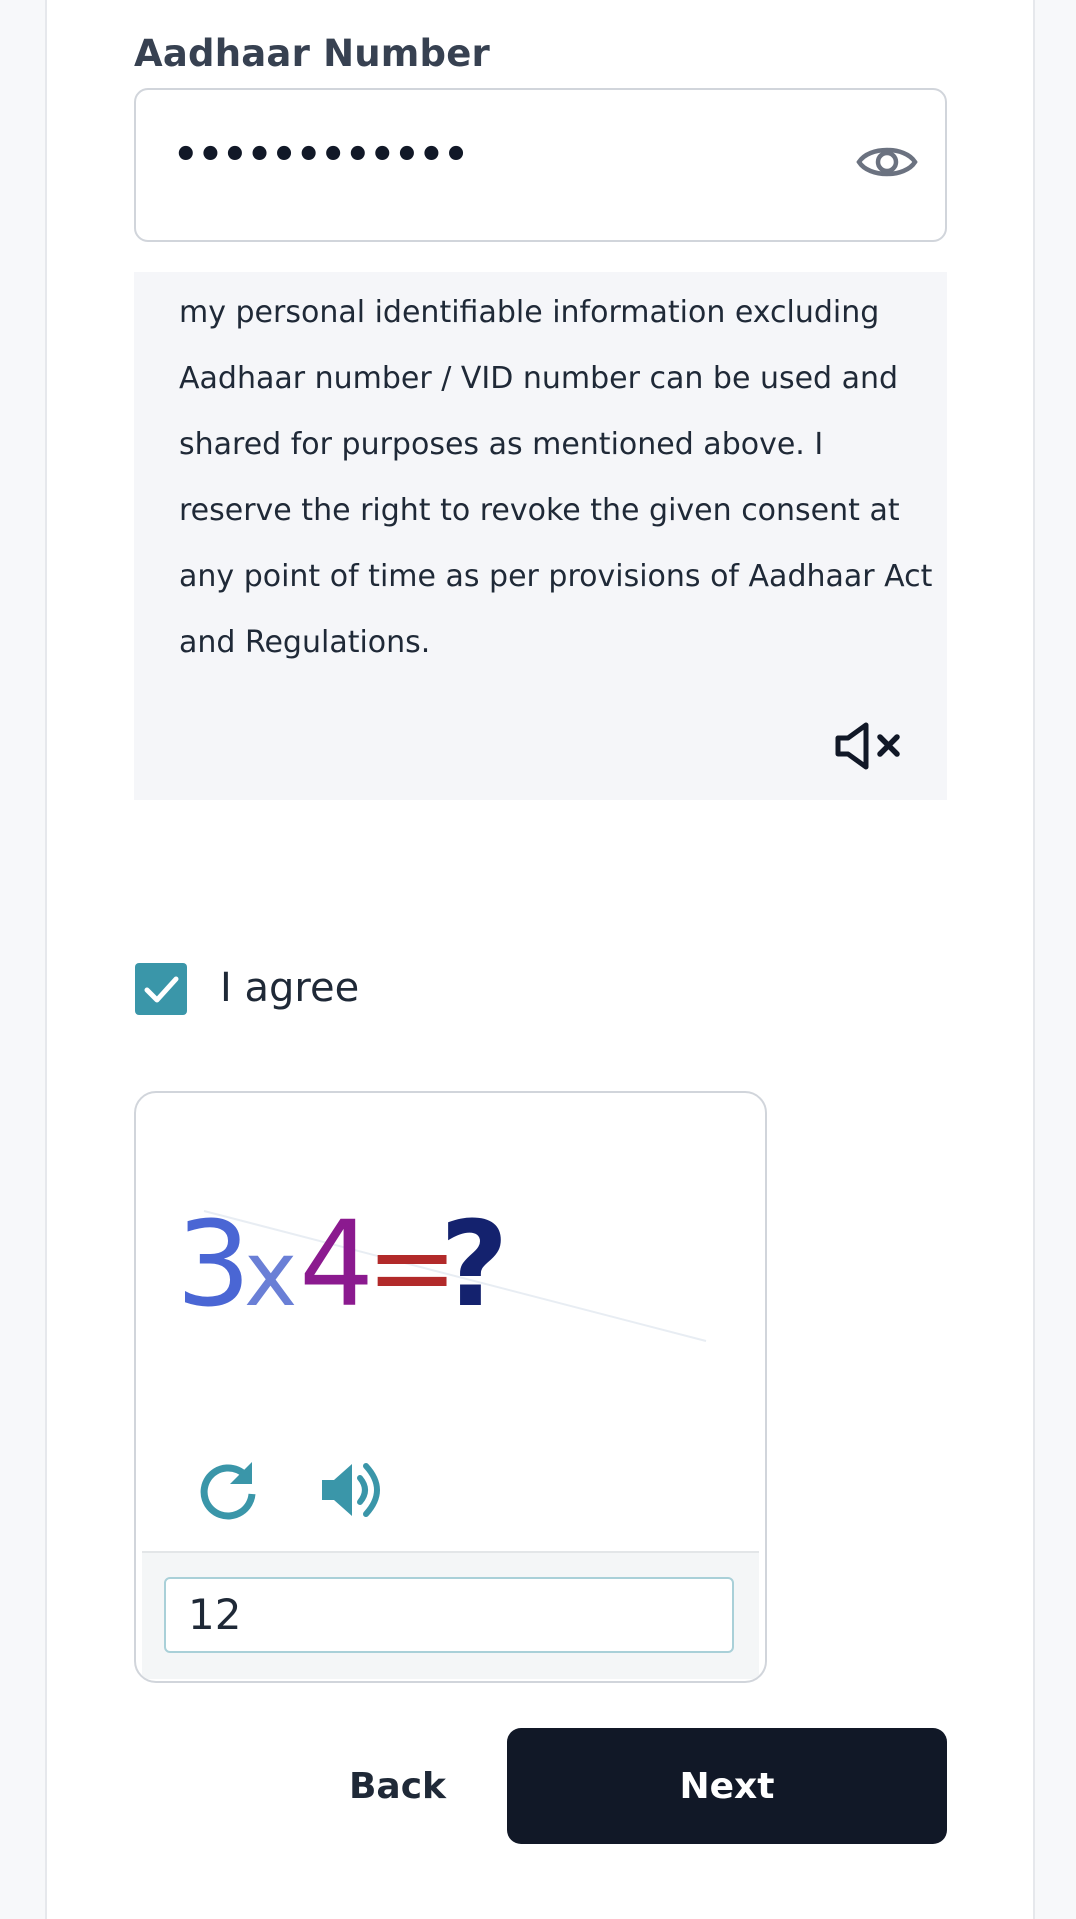 The image size is (1076, 1919). I want to click on aadhaar-number-input: ••••••••••••, so click(540, 165).